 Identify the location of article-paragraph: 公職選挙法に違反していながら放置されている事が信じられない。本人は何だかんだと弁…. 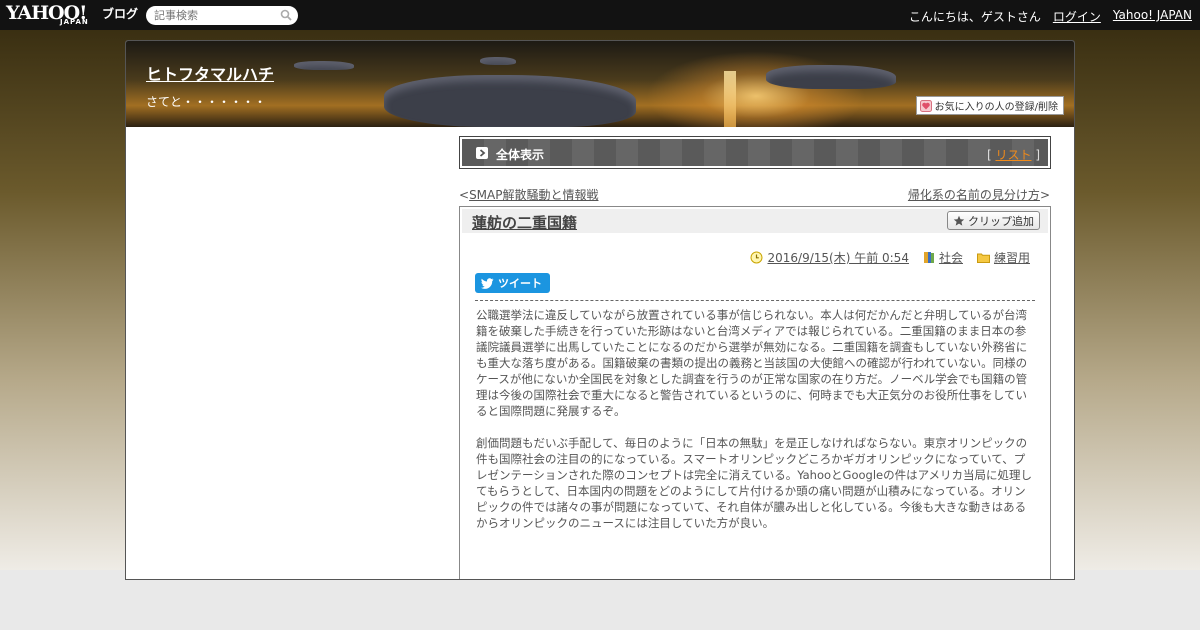
(752, 363).